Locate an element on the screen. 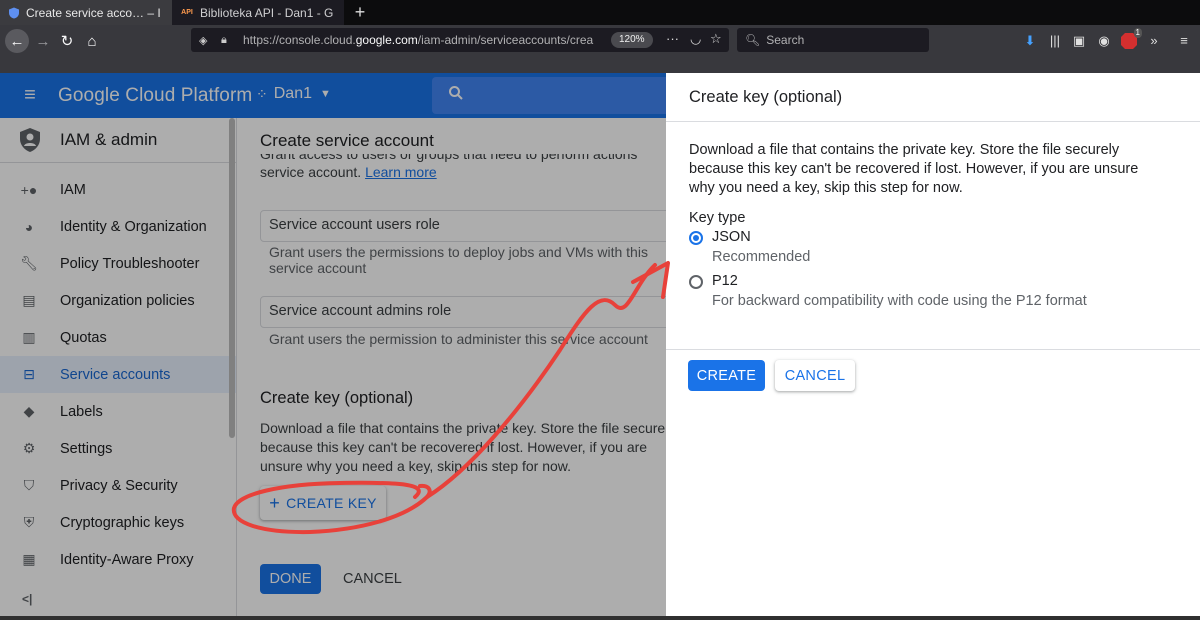 This screenshot has height=620, width=1200. zoom-level-badge: 120% is located at coordinates (632, 40).